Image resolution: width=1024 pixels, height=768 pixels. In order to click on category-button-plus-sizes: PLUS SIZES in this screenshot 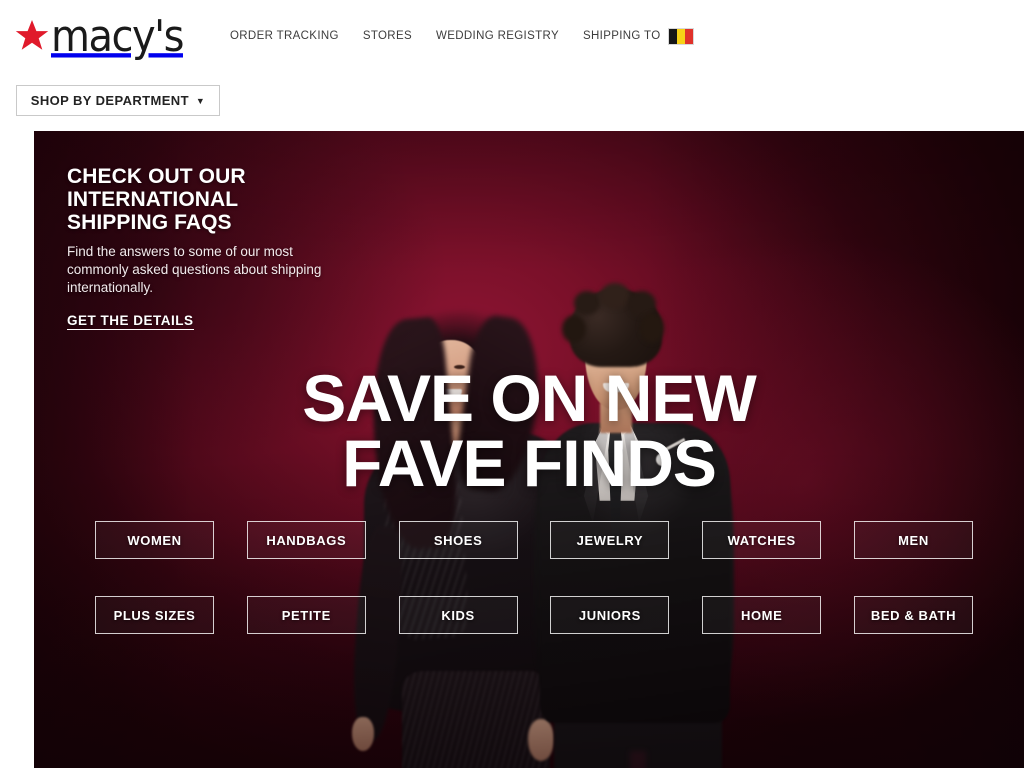, I will do `click(154, 615)`.